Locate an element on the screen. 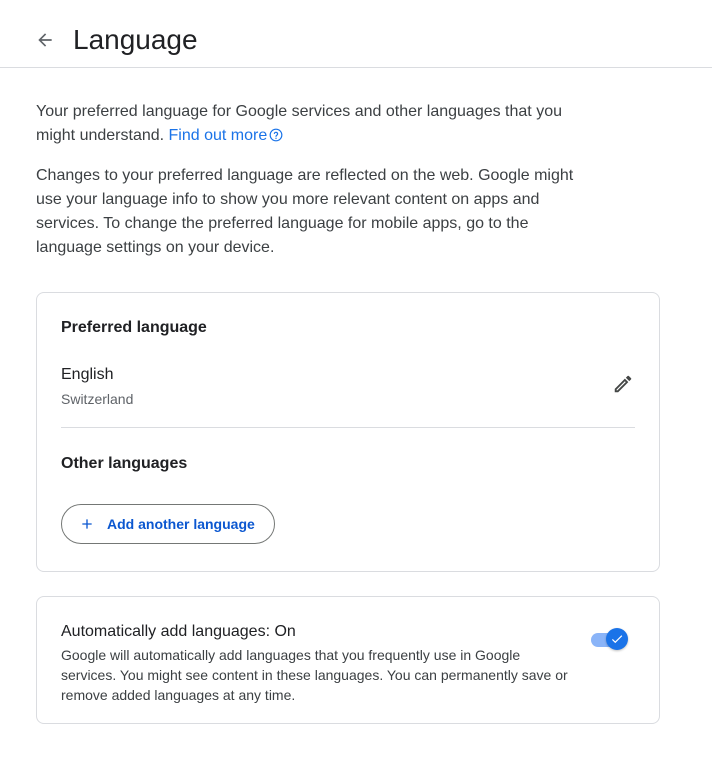  other-languages-title: Other languages is located at coordinates (124, 463).